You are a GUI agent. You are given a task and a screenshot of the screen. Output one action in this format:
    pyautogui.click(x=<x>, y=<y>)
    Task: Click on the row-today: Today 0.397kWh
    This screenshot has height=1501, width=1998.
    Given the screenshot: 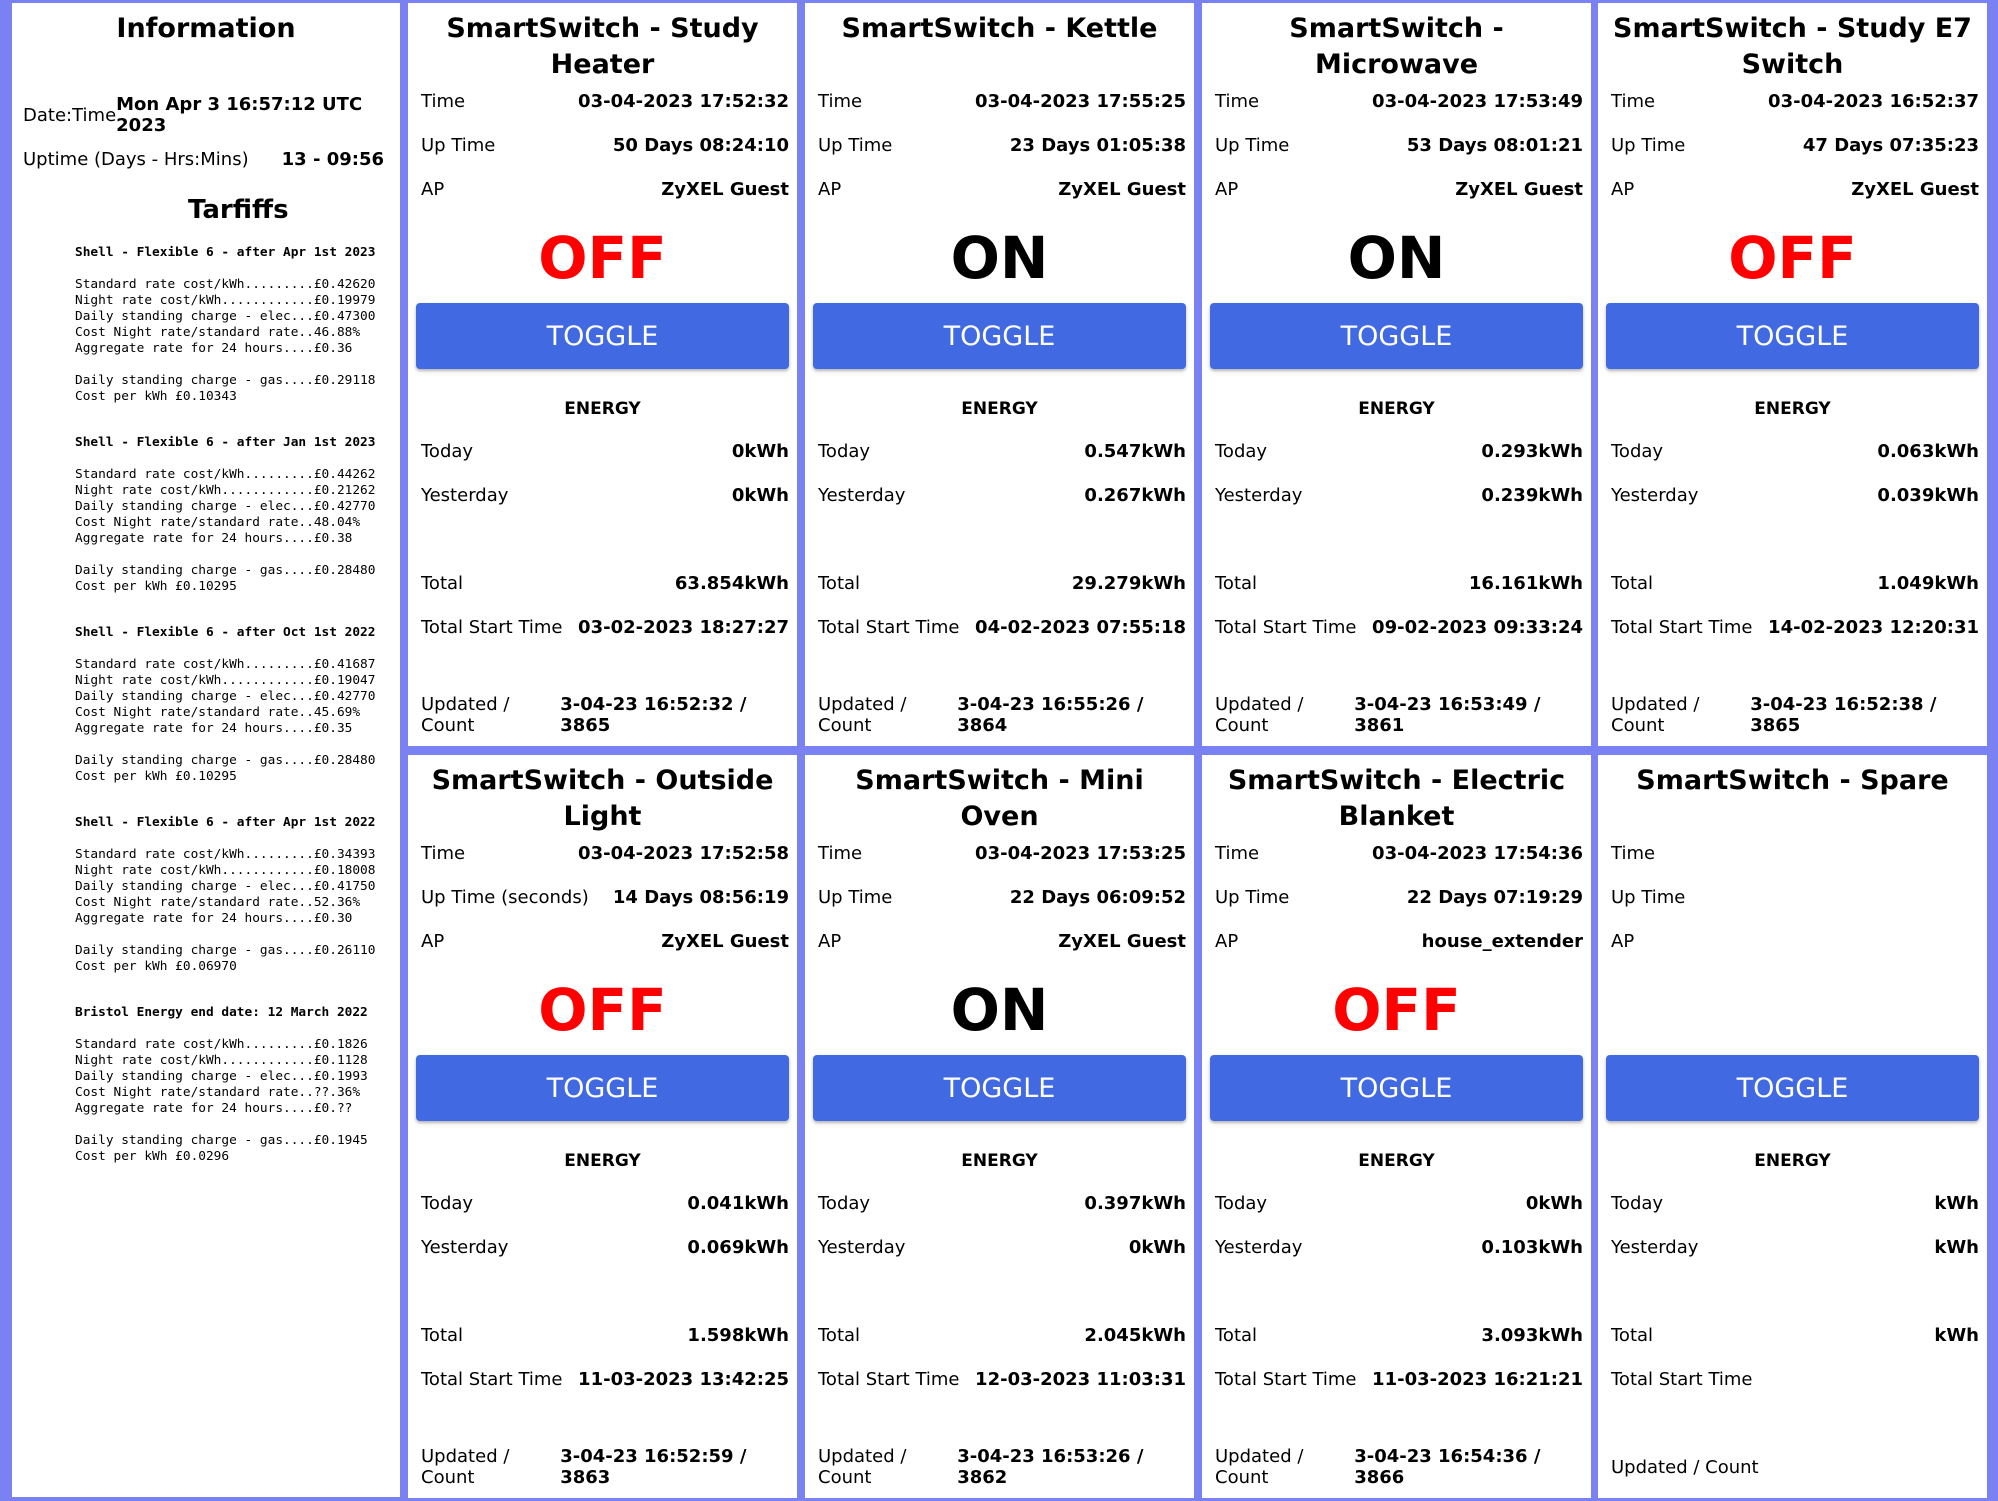 What is the action you would take?
    pyautogui.click(x=999, y=1203)
    